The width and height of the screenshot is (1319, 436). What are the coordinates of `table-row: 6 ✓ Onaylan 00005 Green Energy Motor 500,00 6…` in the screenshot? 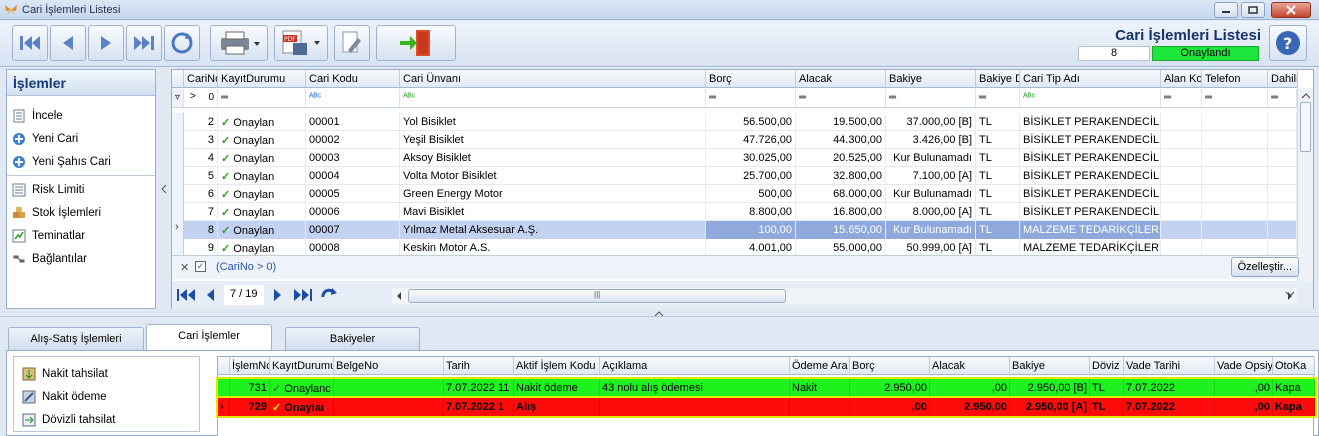 It's located at (734, 194).